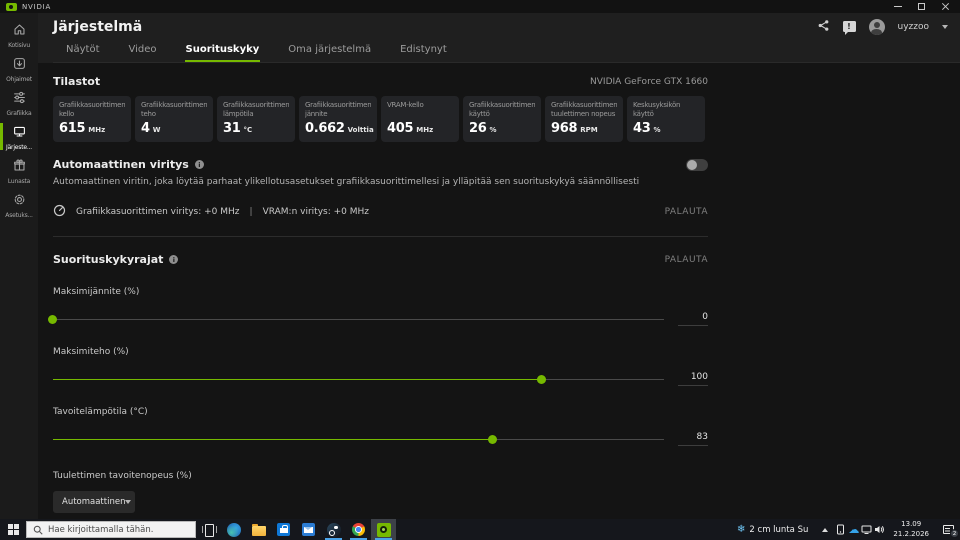 The height and width of the screenshot is (540, 960). What do you see at coordinates (853, 529) in the screenshot?
I see `tray-onedrive-button` at bounding box center [853, 529].